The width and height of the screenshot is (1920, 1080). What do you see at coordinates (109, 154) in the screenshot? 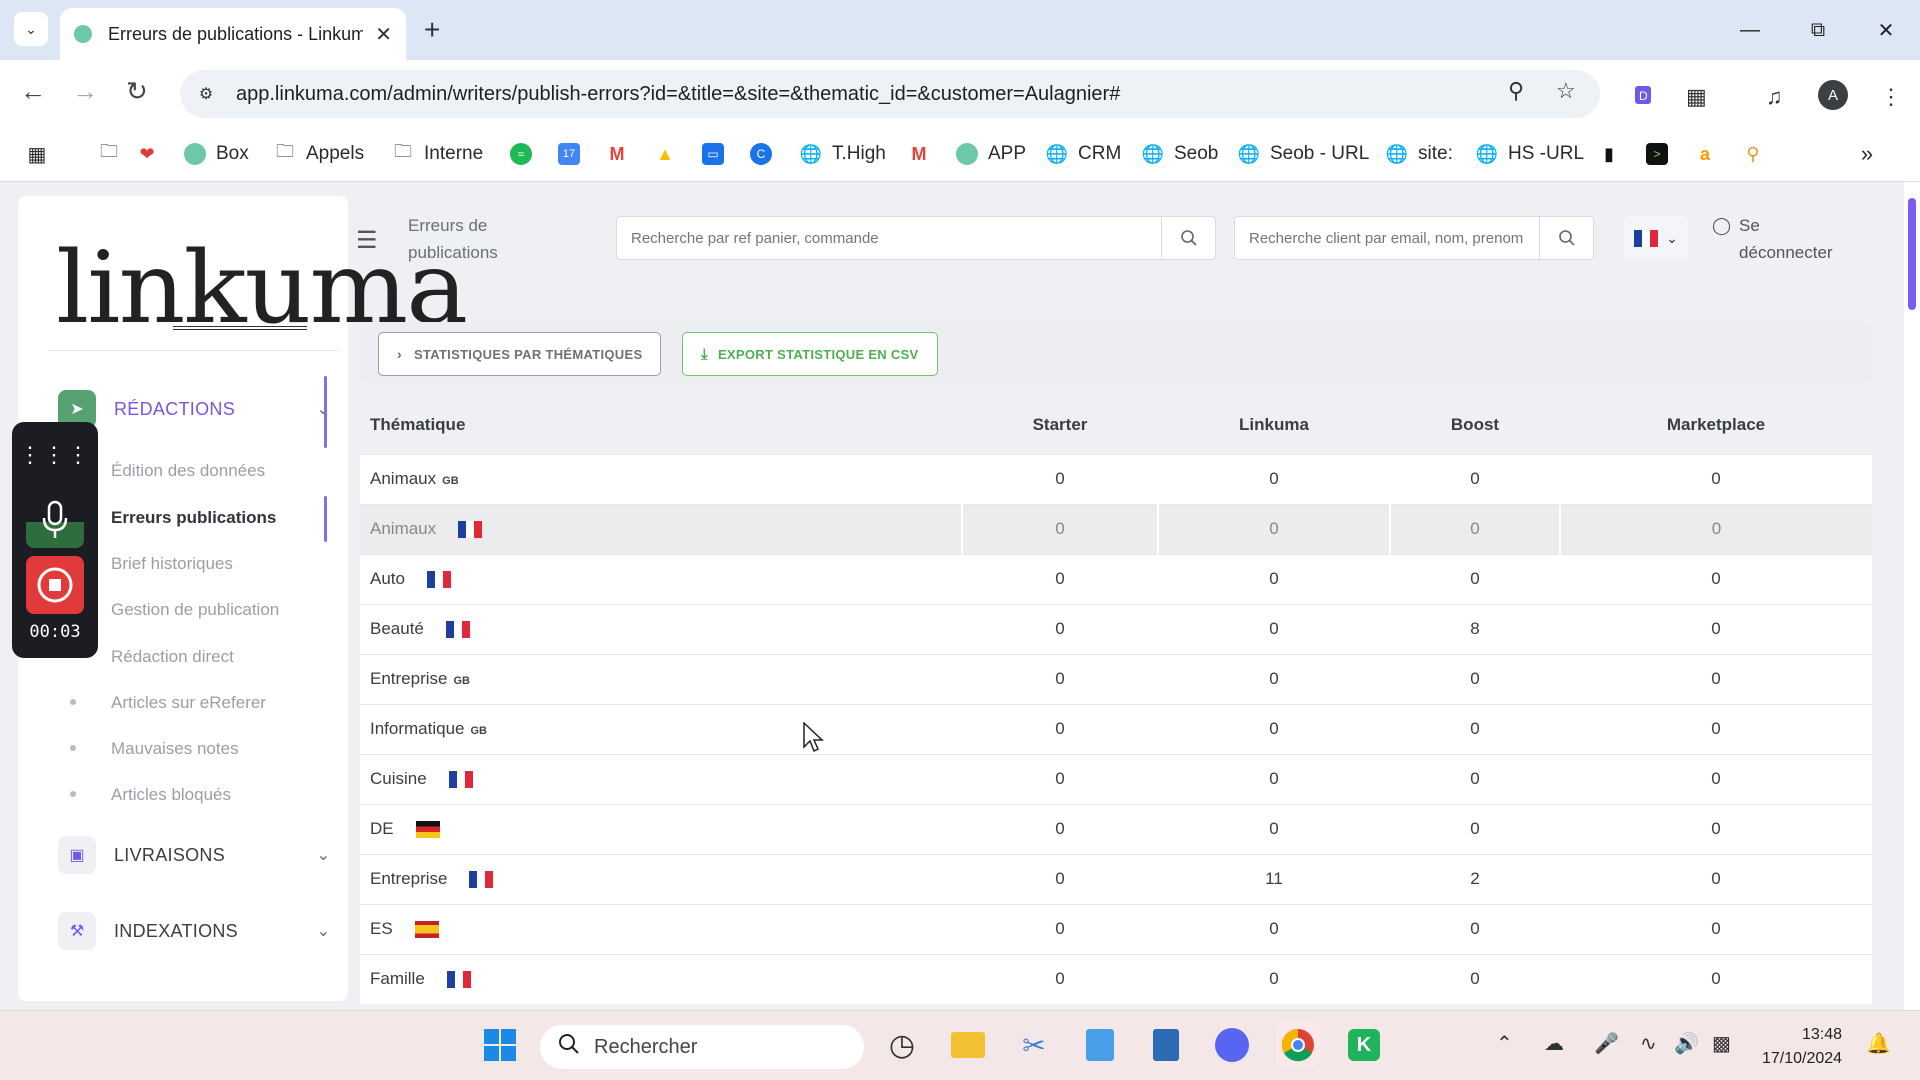
I see `folder-icon: 🗀` at bounding box center [109, 154].